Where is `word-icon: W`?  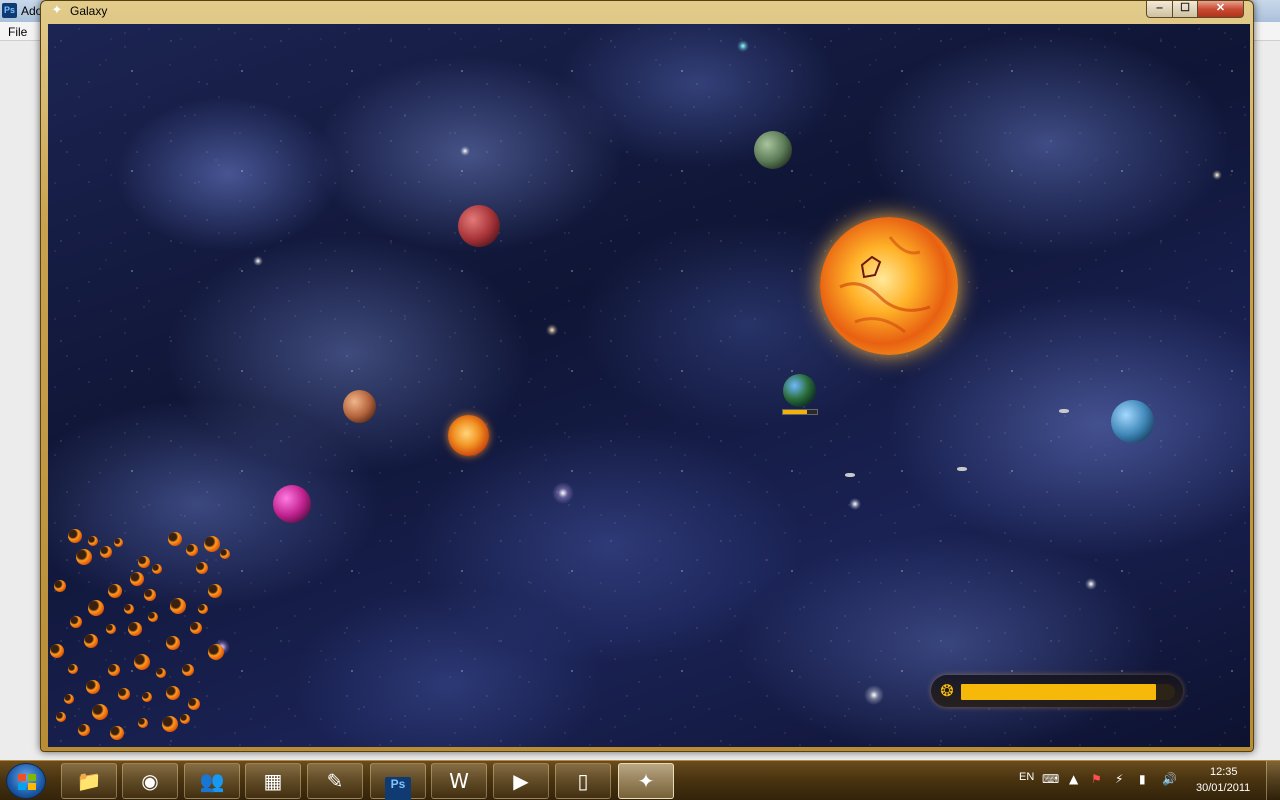
word-icon: W is located at coordinates (459, 781).